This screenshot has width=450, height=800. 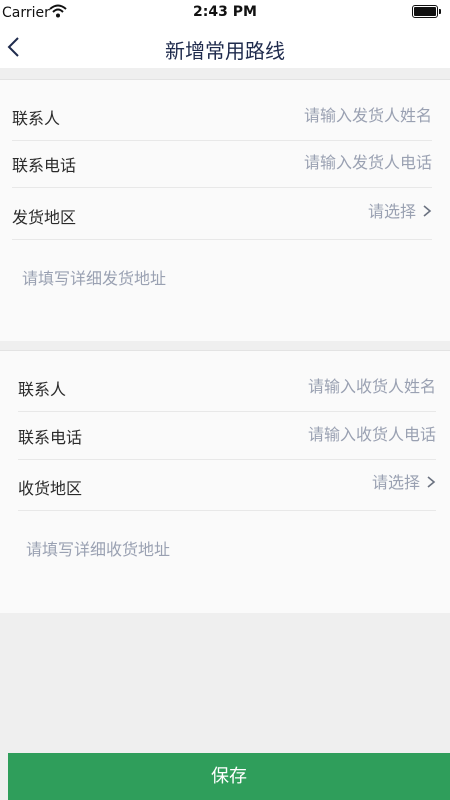 What do you see at coordinates (222, 163) in the screenshot?
I see `sender-phone-row: 联系电话 请输入发货人电话` at bounding box center [222, 163].